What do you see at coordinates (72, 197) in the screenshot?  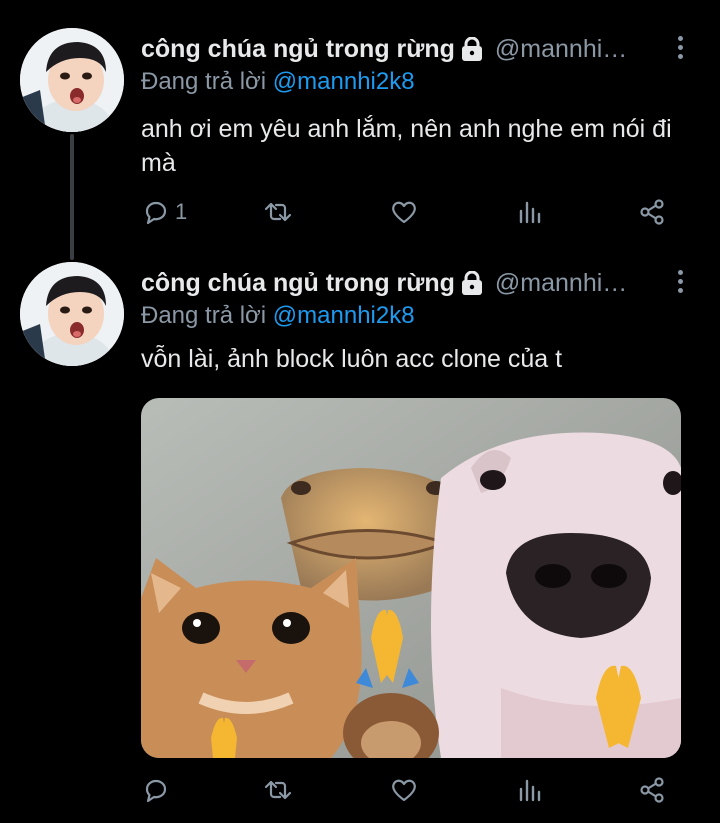 I see `thread-line` at bounding box center [72, 197].